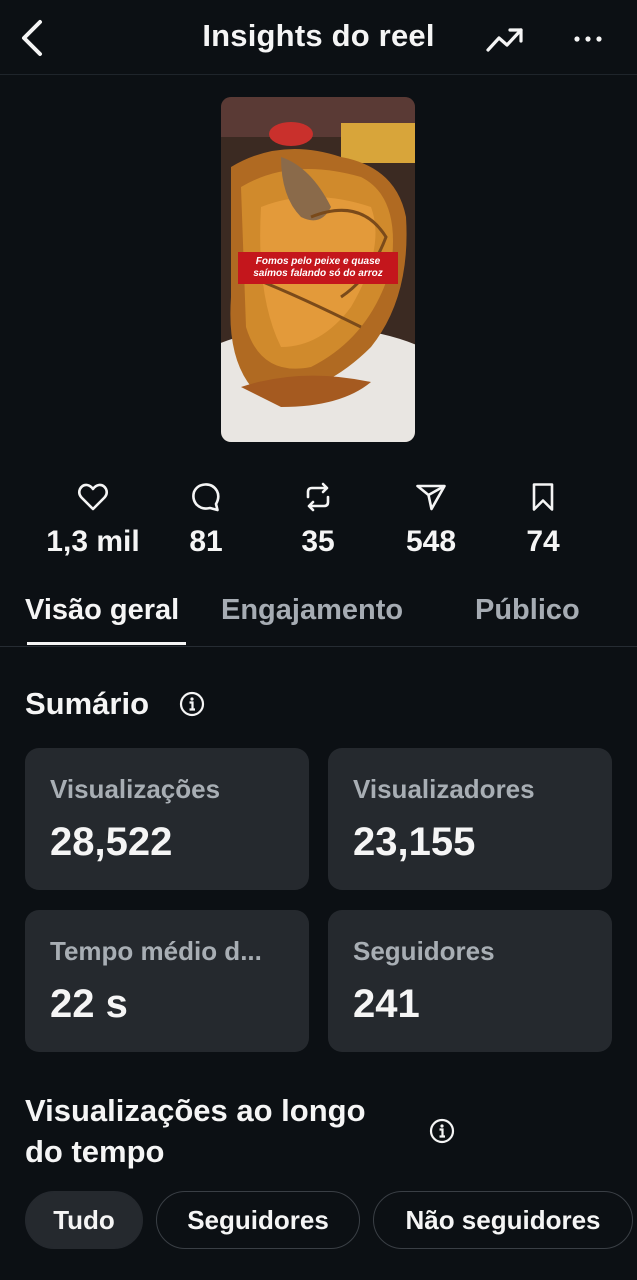 The image size is (637, 1280). Describe the element at coordinates (102, 610) in the screenshot. I see `tab-visao-geral: Visão geral` at that location.